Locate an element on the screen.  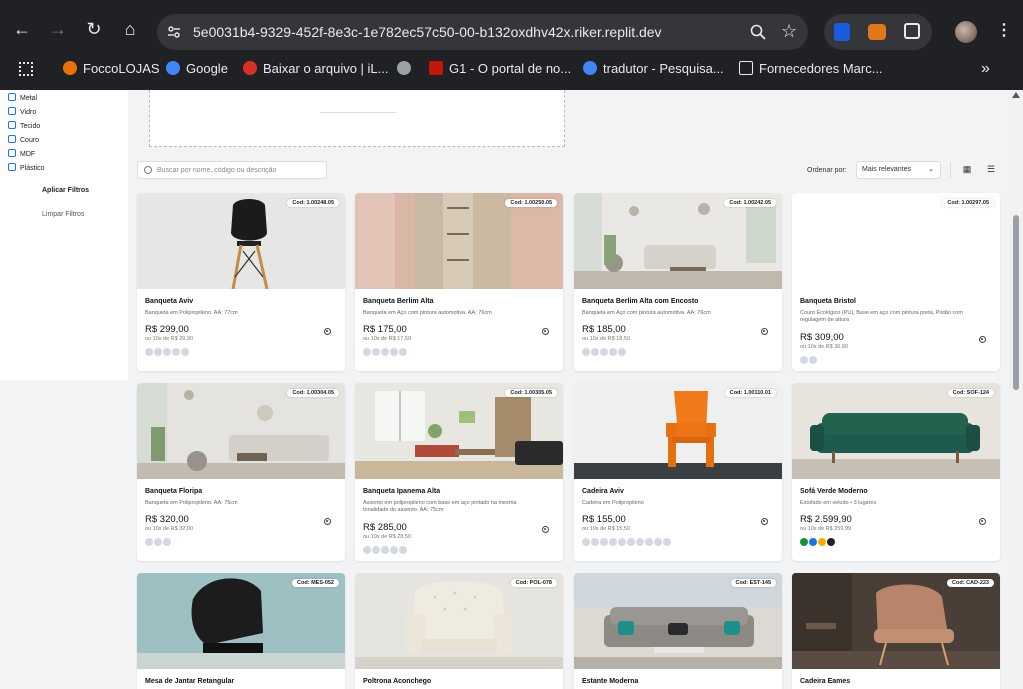
product-name: Cadeira Aviv is located at coordinates (603, 491).